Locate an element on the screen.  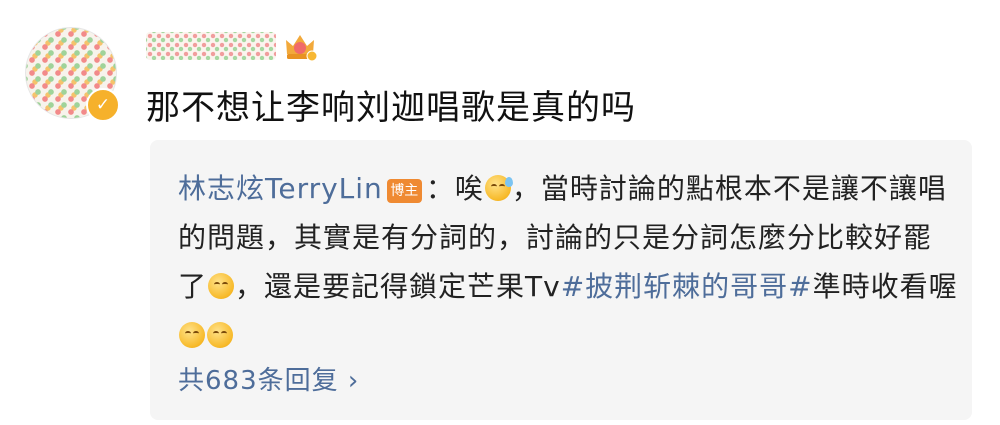
chevron-right-icon: › is located at coordinates (353, 381).